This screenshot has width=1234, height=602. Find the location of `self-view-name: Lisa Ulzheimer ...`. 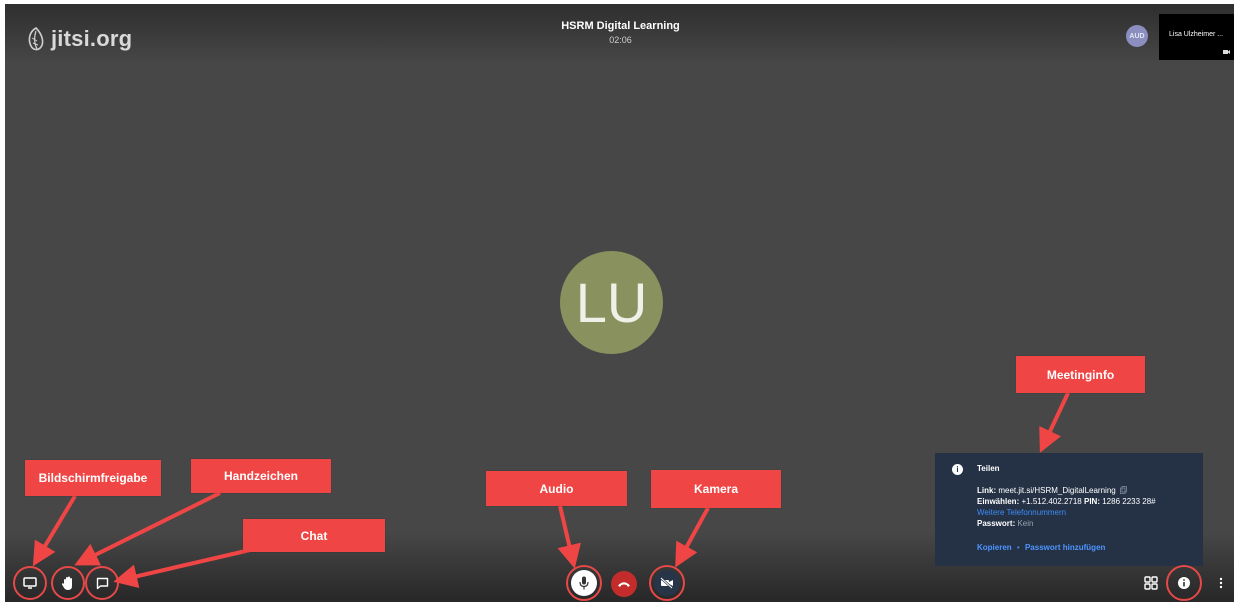

self-view-name: Lisa Ulzheimer ... is located at coordinates (1196, 34).